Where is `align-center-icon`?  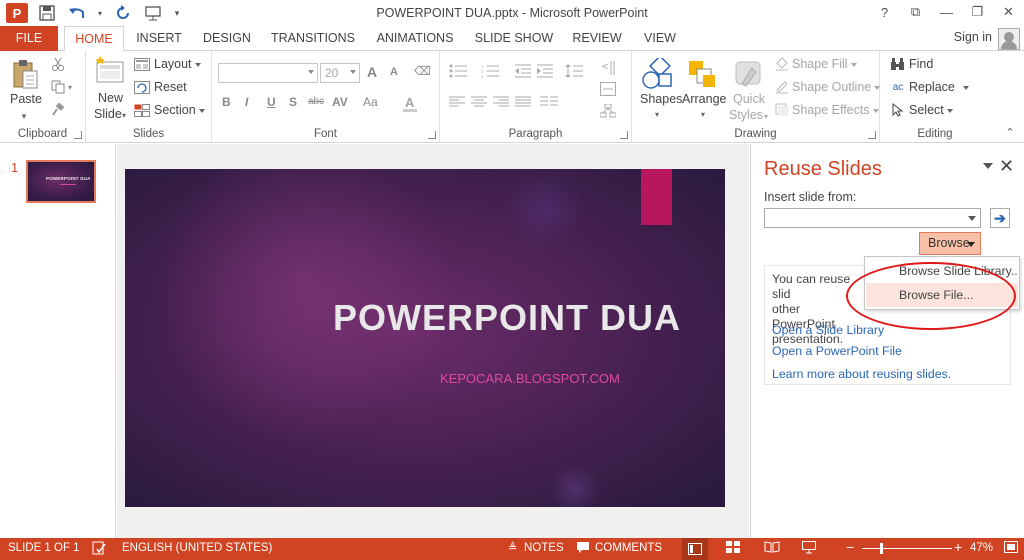 align-center-icon is located at coordinates (479, 102).